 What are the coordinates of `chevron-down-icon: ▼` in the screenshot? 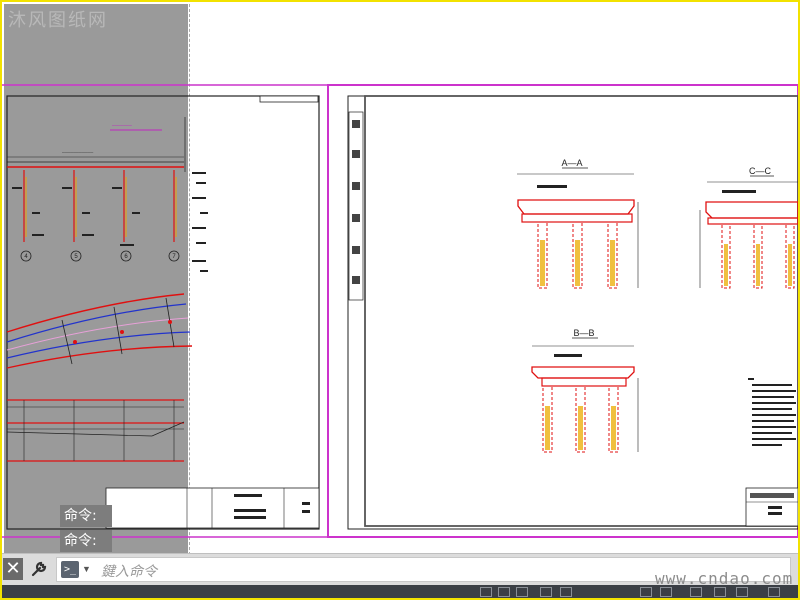 It's located at (86, 569).